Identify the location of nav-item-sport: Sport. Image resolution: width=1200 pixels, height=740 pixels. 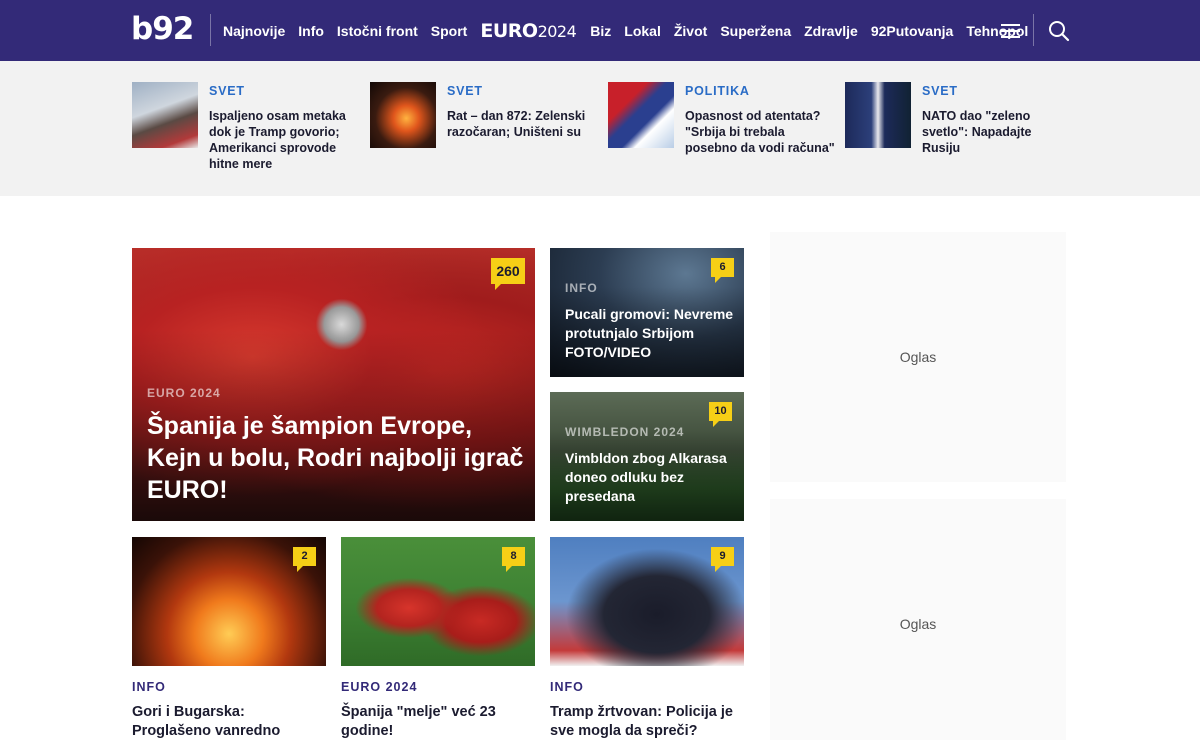
(449, 31).